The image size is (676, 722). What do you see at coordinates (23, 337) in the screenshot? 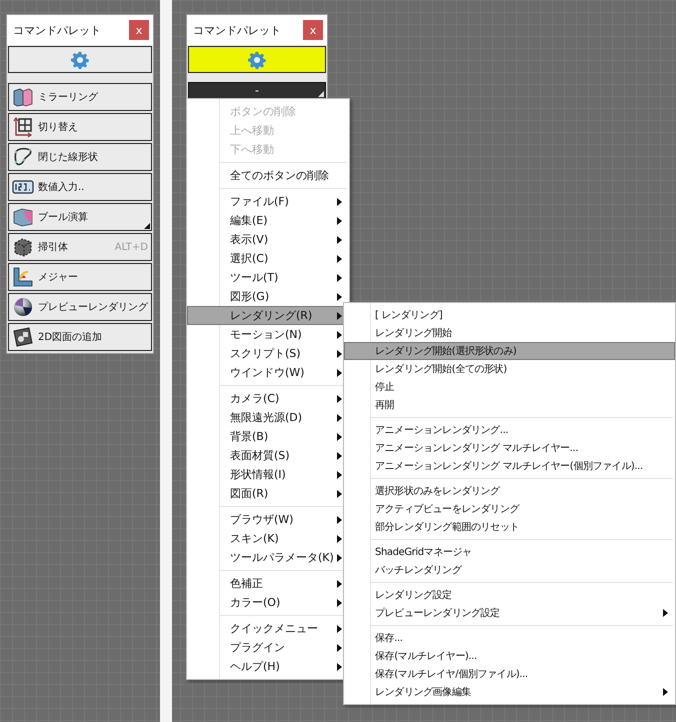
I see `shapes-card-icon` at bounding box center [23, 337].